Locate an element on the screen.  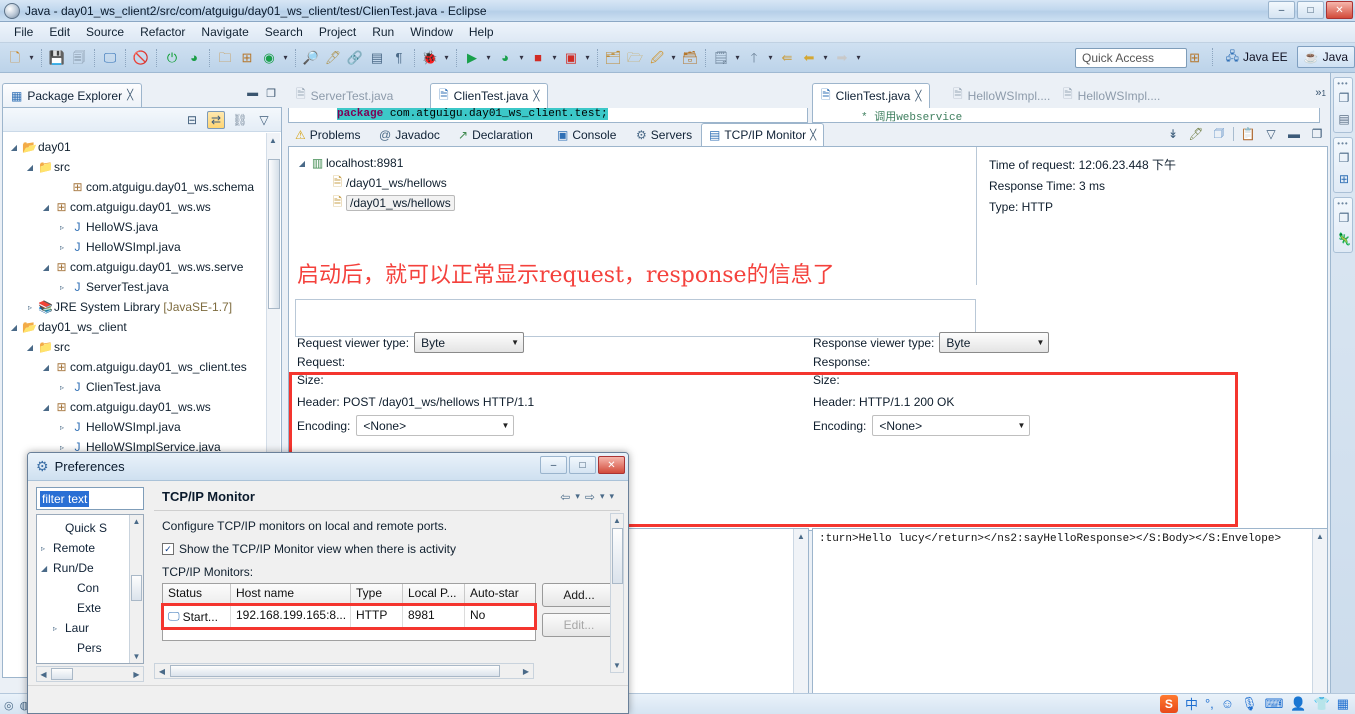
servers-view-icon: ⊞ is located at coordinates (1344, 179).